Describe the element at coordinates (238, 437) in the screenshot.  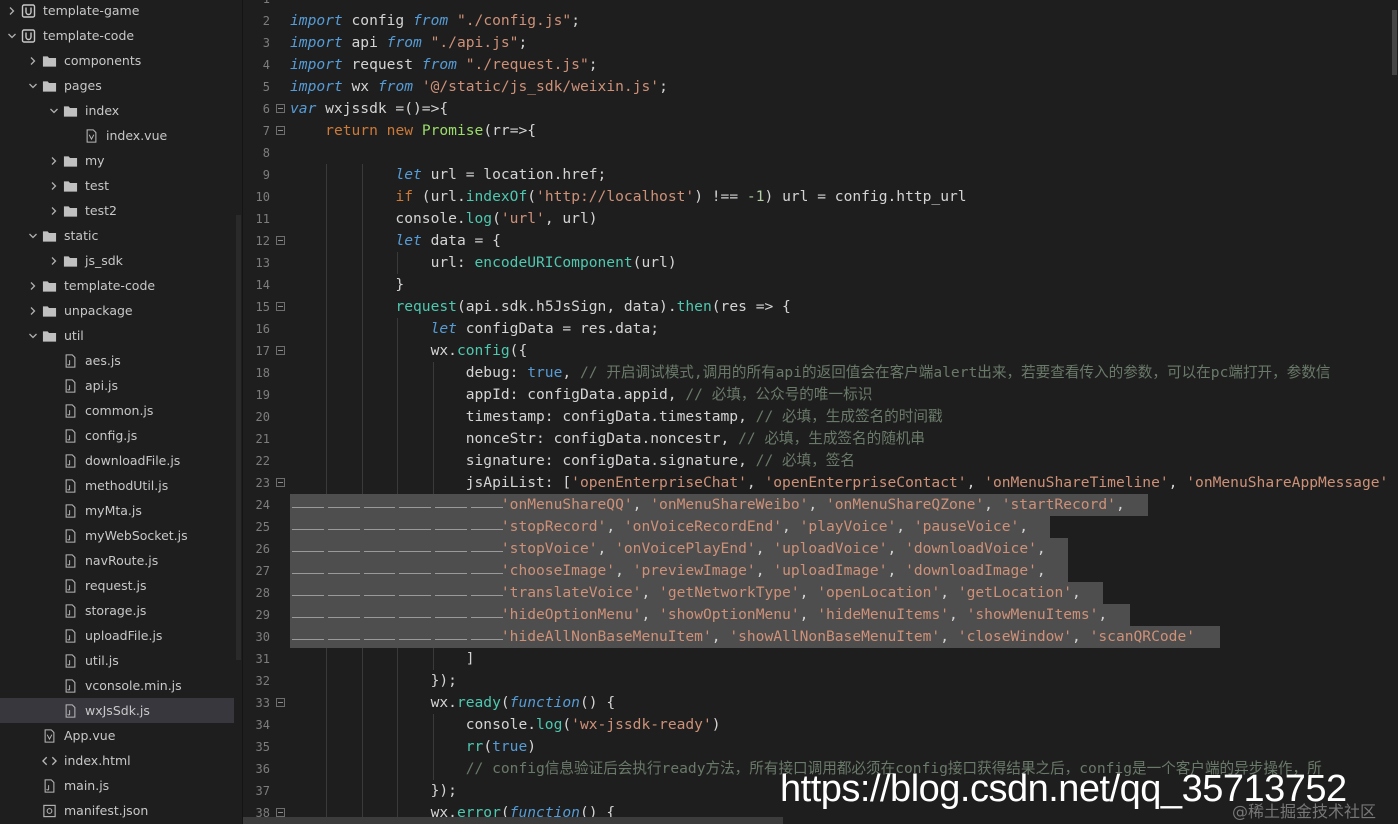
I see `sidebar-scrollbar-thumb` at that location.